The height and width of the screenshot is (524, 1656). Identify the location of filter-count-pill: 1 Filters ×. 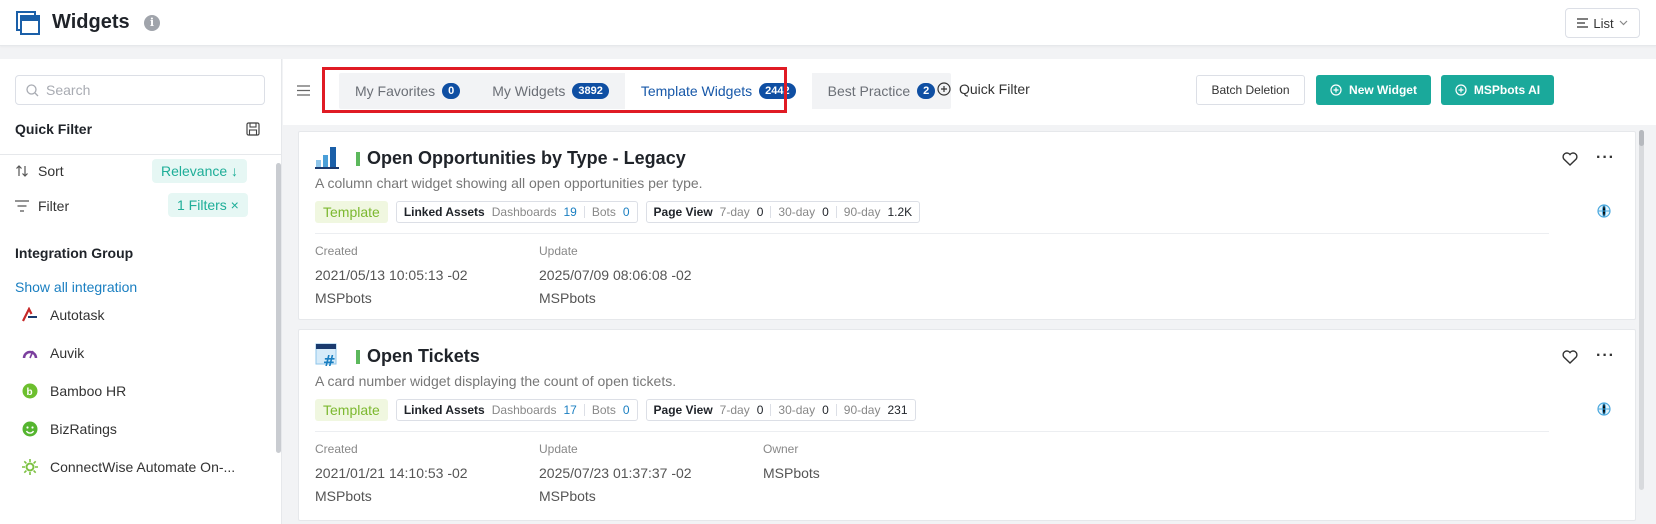
(208, 205).